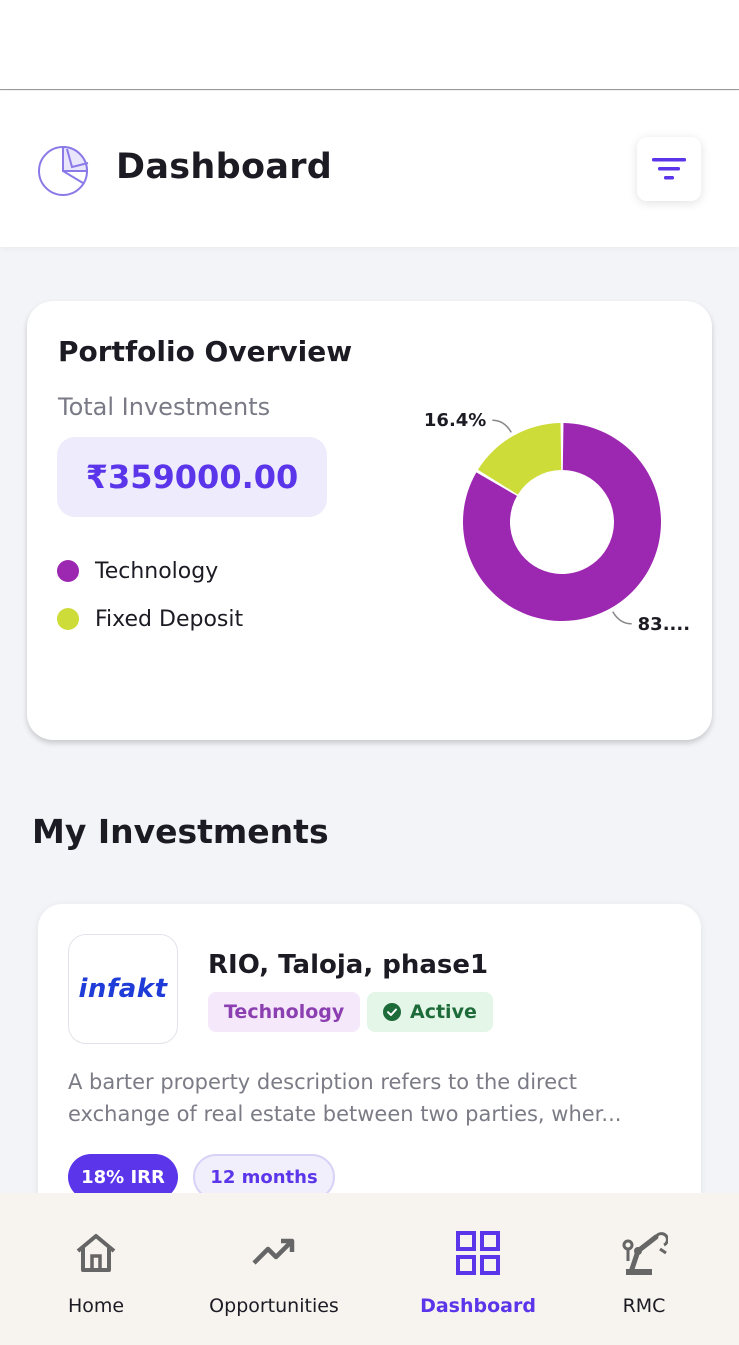 Image resolution: width=739 pixels, height=1345 pixels. Describe the element at coordinates (205, 351) in the screenshot. I see `portfolio-overview-title: Portfolio Overview` at that location.